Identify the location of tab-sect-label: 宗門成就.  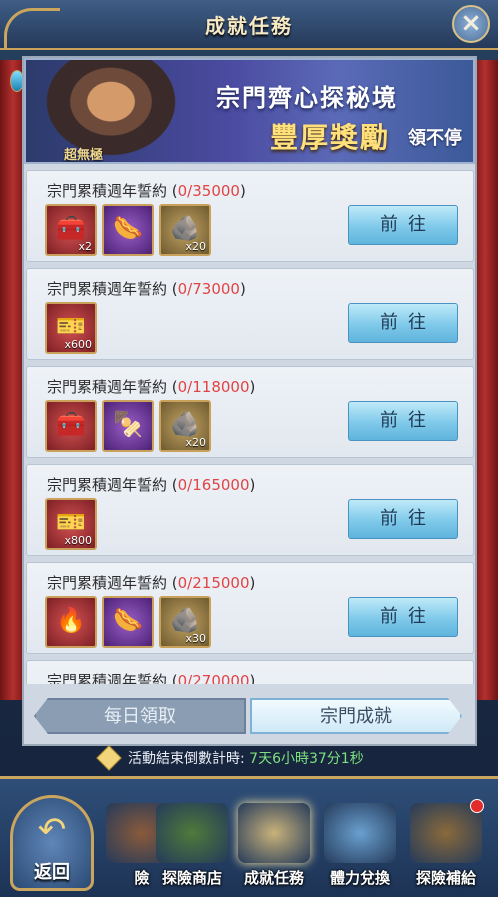
(356, 716).